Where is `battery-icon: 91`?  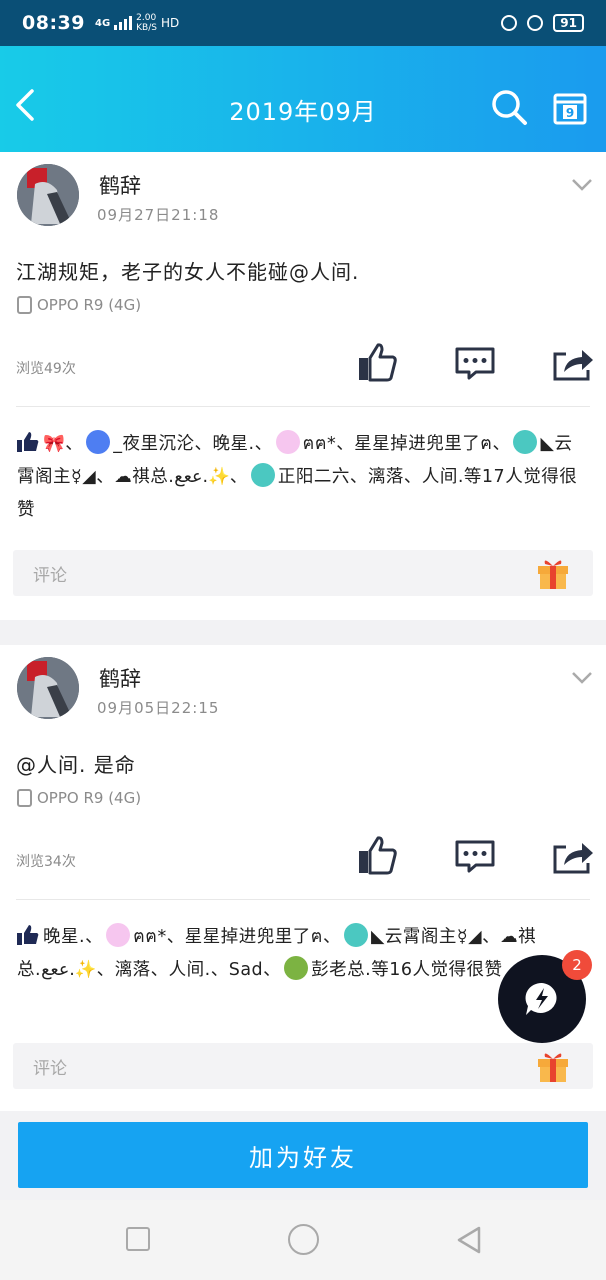 battery-icon: 91 is located at coordinates (568, 23).